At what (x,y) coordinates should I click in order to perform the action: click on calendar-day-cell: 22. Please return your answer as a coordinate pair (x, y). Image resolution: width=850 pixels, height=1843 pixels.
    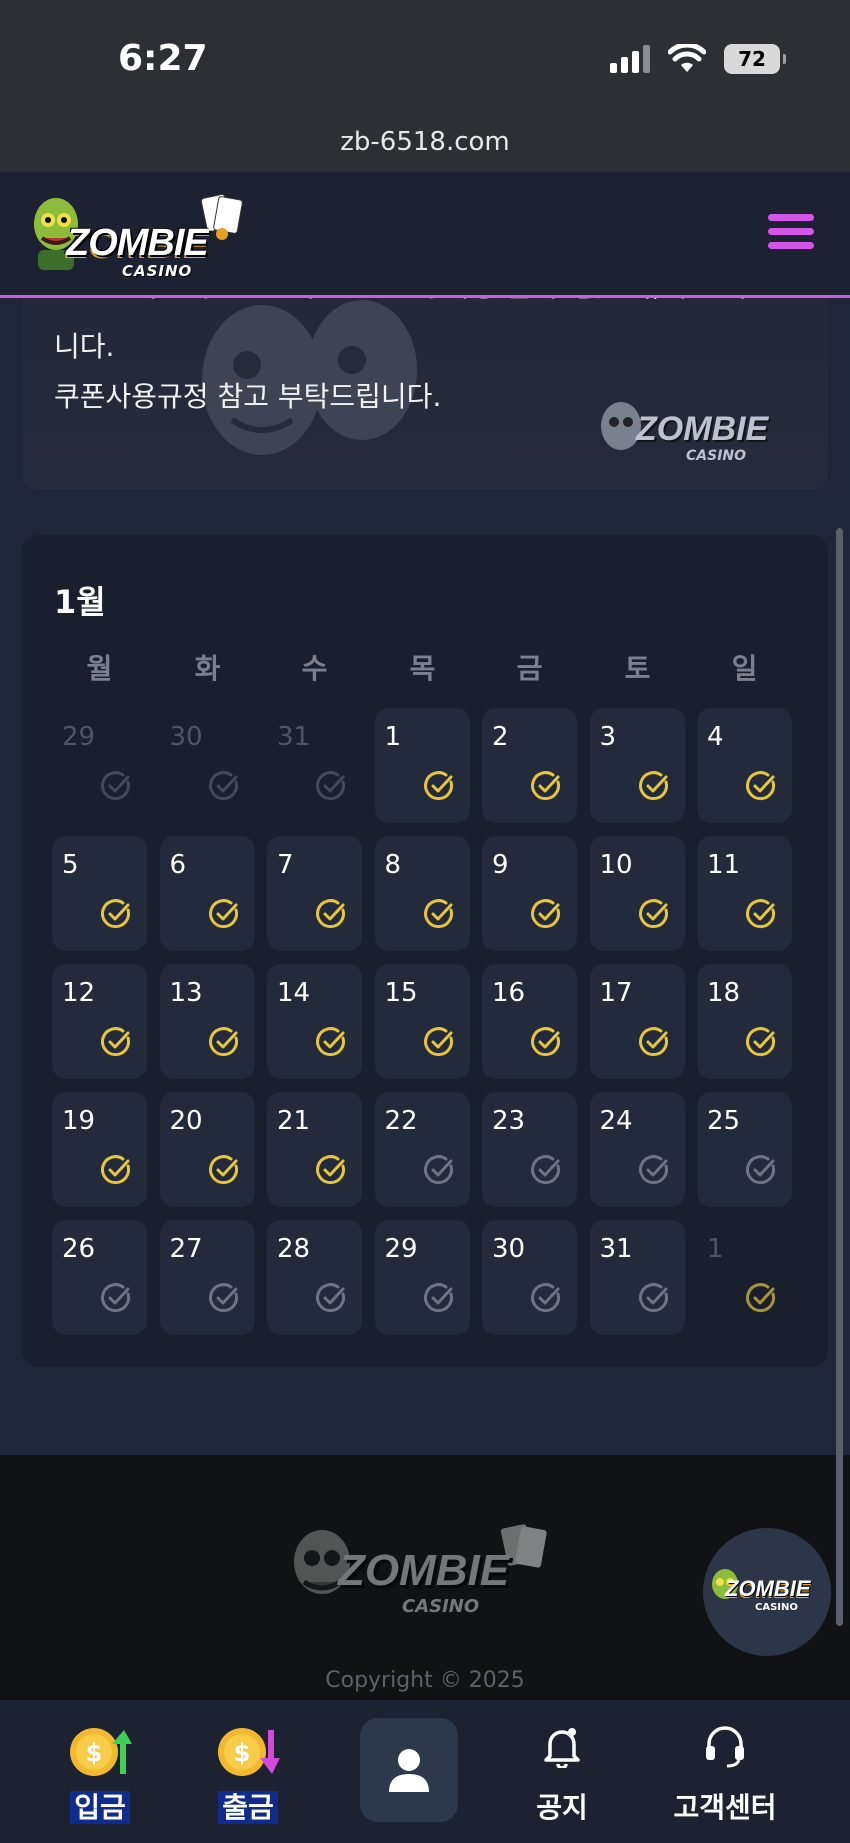
    Looking at the image, I should click on (422, 1149).